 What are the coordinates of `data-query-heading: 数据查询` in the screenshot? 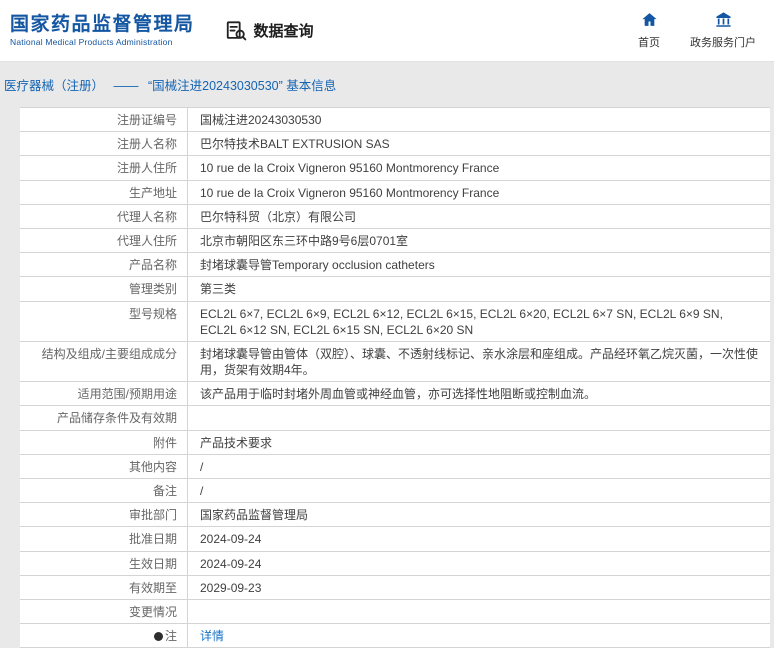 It's located at (269, 31).